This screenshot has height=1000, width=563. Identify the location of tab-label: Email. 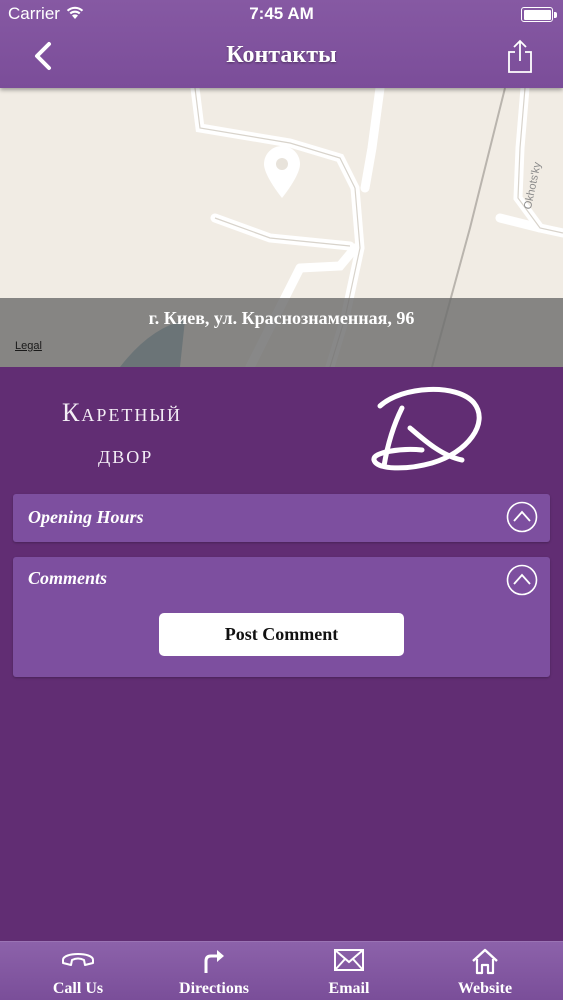
(349, 988).